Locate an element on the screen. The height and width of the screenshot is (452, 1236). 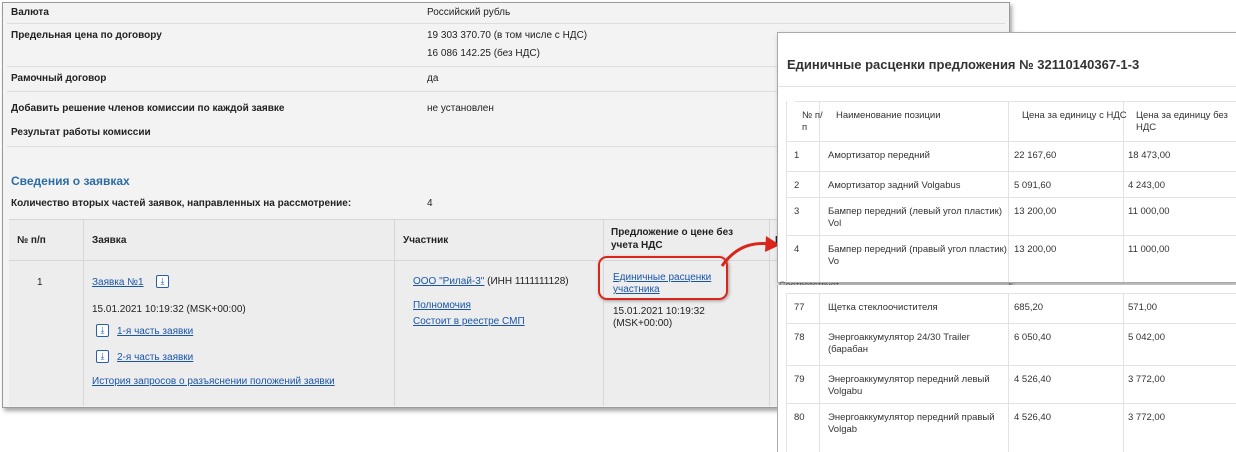
commission-result-label: Результат работы комиссии is located at coordinates (81, 132).